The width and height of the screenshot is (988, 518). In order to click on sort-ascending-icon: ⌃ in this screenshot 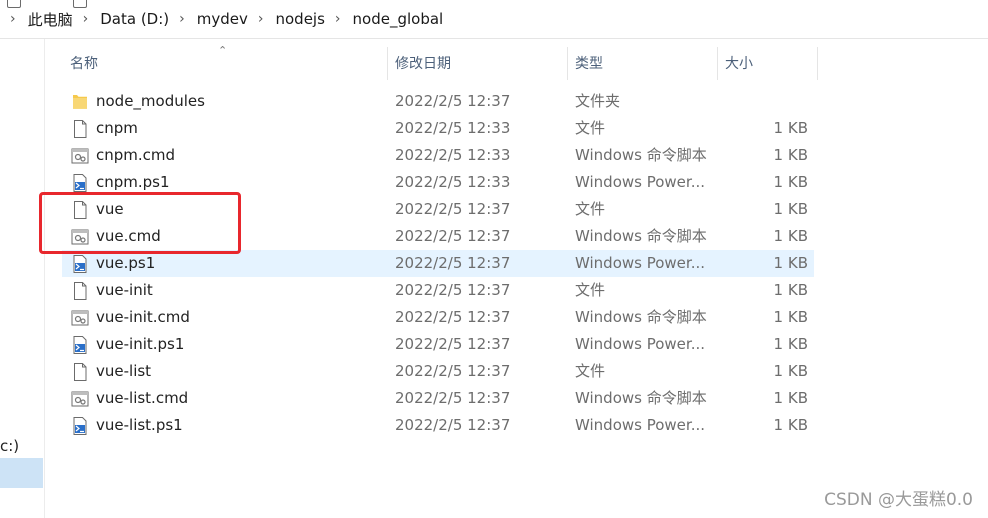, I will do `click(223, 50)`.